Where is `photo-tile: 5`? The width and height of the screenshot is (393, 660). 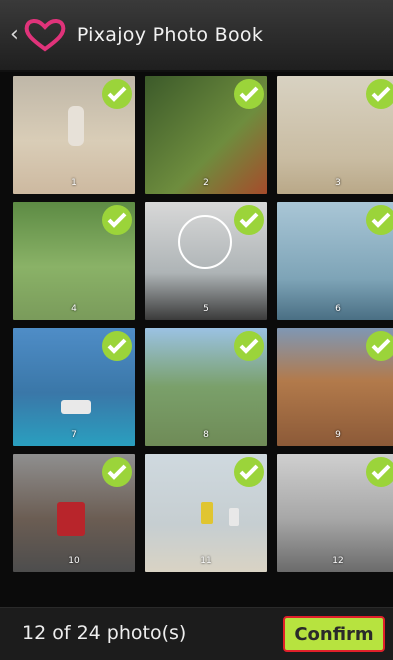 photo-tile: 5 is located at coordinates (206, 261).